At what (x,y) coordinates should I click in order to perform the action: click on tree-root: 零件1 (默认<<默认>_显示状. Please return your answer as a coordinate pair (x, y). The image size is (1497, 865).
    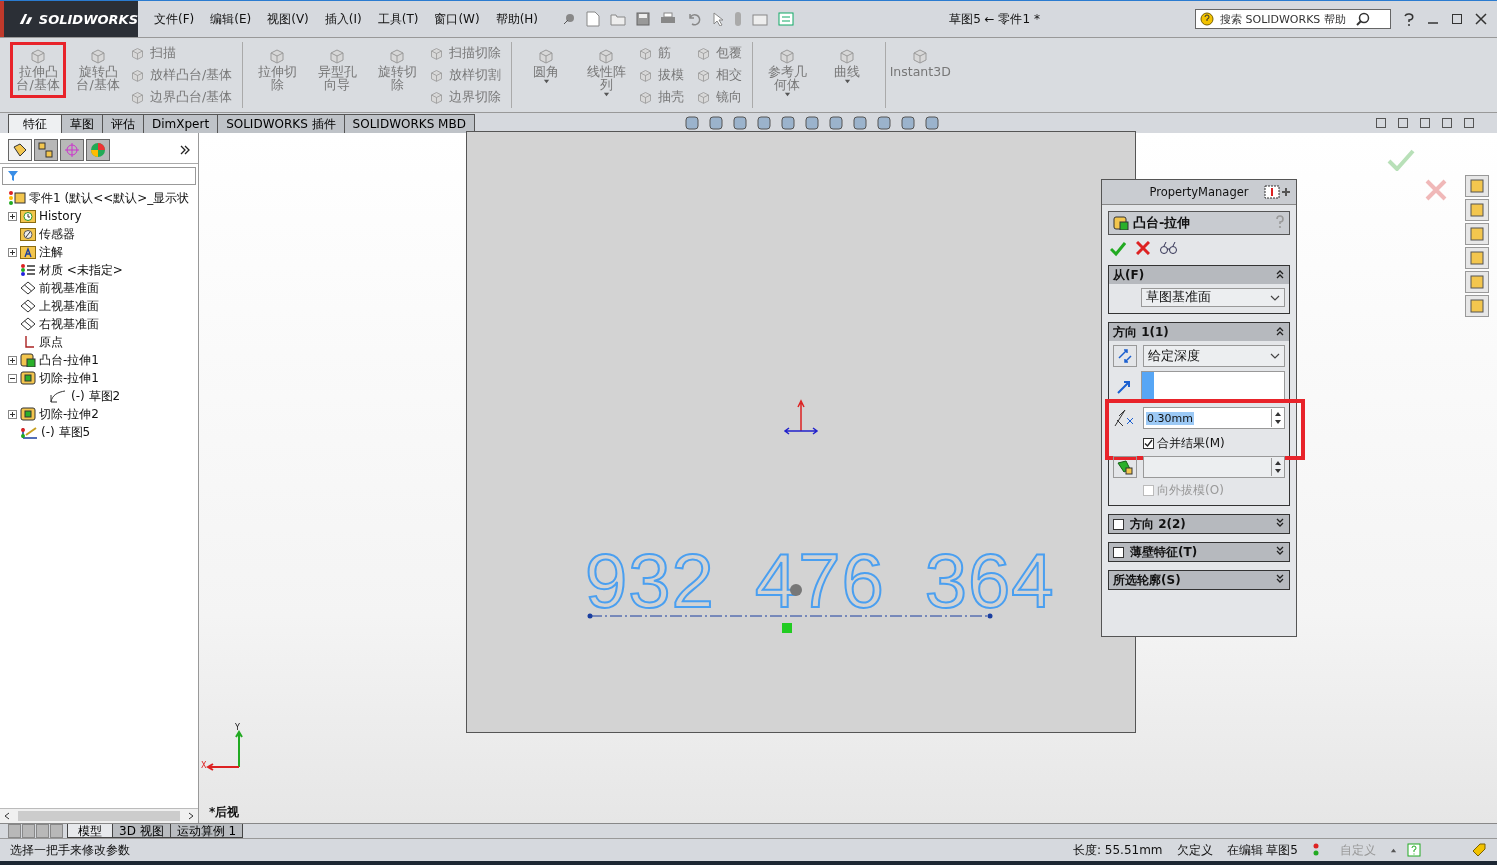
    Looking at the image, I should click on (109, 198).